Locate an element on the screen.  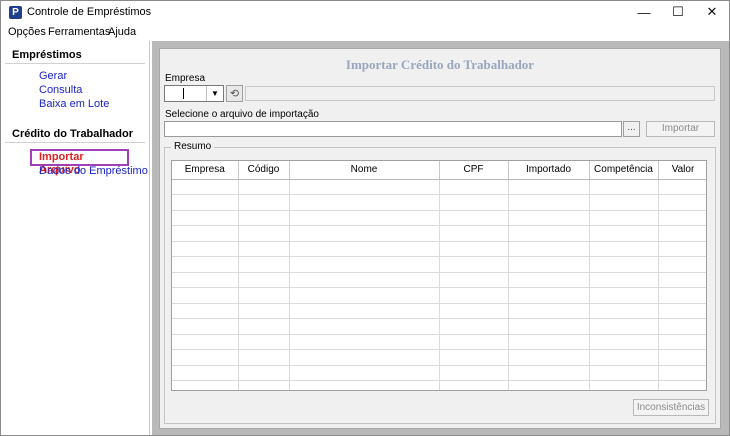
import-button: Importar is located at coordinates (680, 129).